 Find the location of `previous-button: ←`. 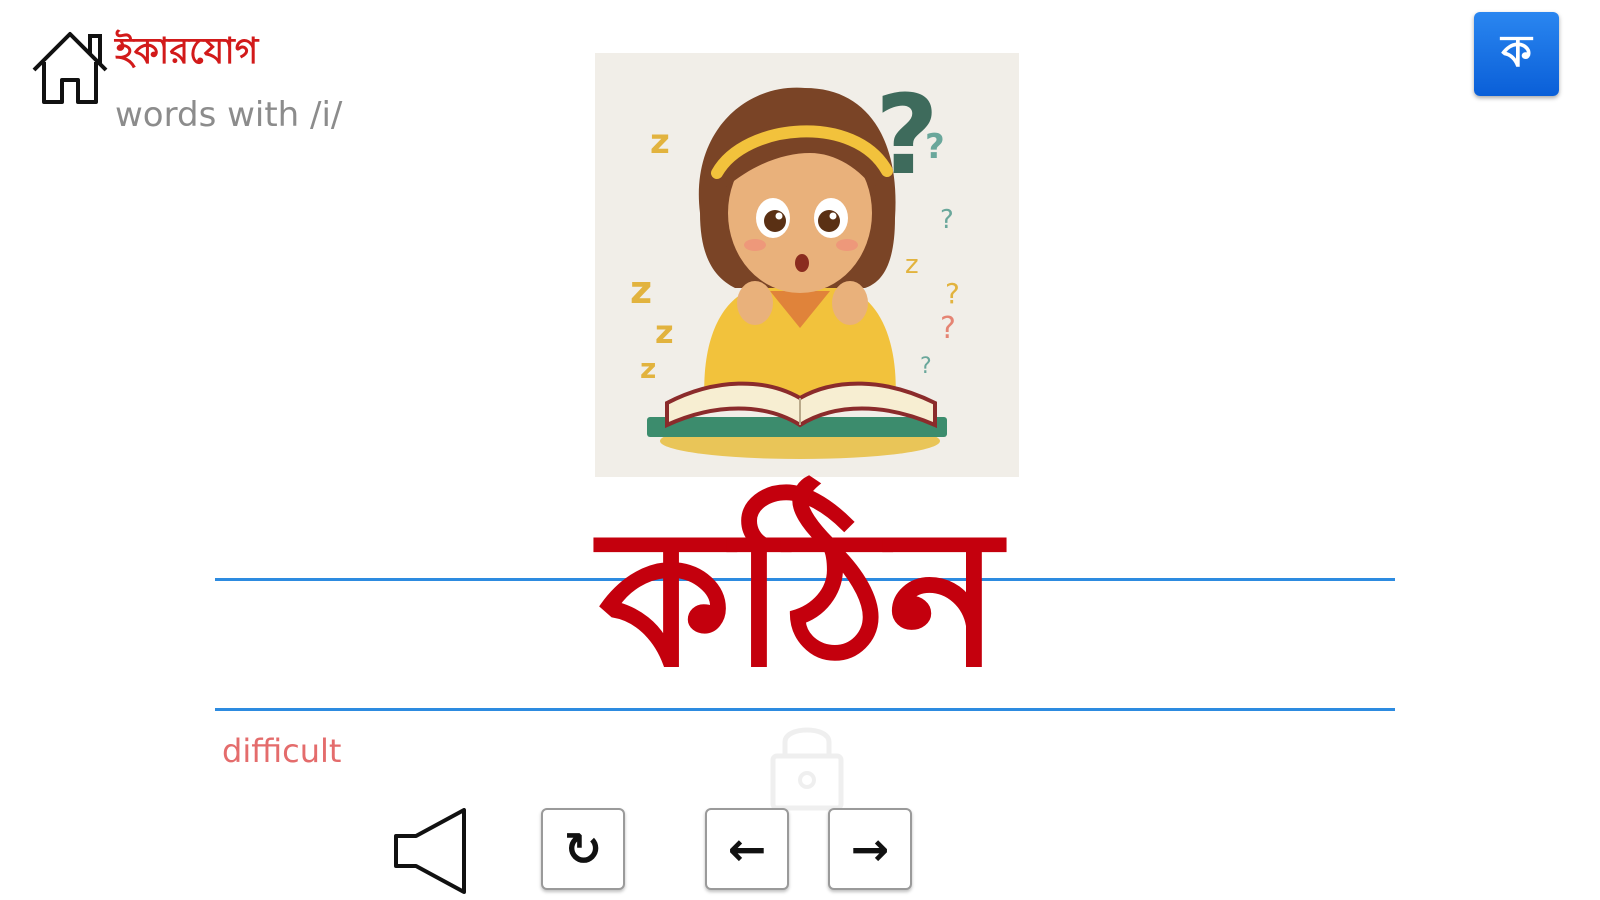

previous-button: ← is located at coordinates (747, 849).